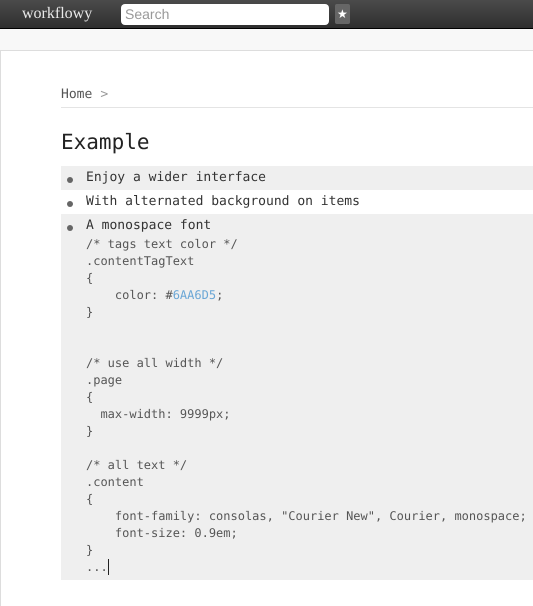 This screenshot has height=606, width=533. What do you see at coordinates (297, 178) in the screenshot?
I see `outline-item: Enjoy a wider interface` at bounding box center [297, 178].